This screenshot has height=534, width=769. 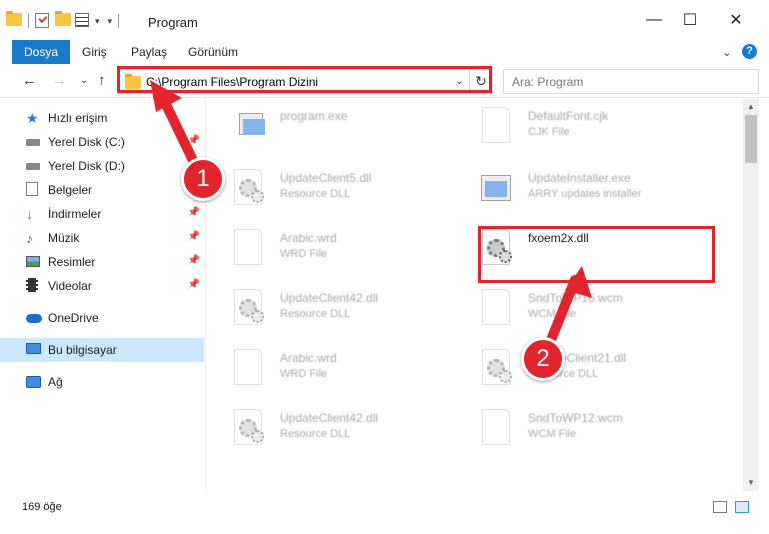 What do you see at coordinates (596, 254) in the screenshot?
I see `file-highlight-box` at bounding box center [596, 254].